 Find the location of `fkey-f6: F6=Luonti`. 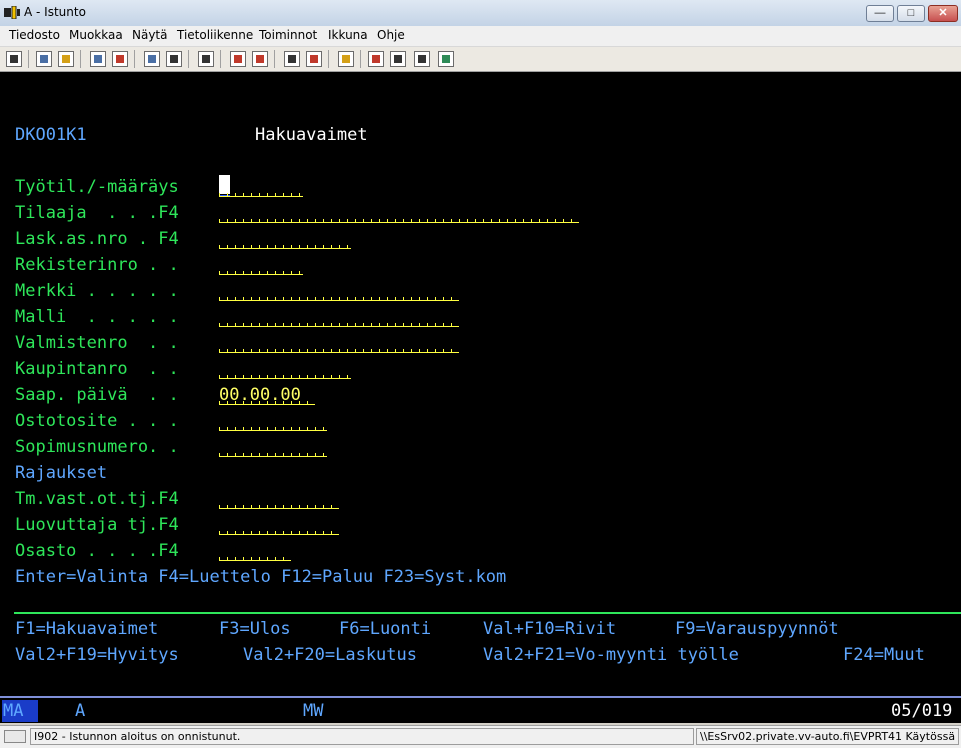

fkey-f6: F6=Luonti is located at coordinates (385, 629).